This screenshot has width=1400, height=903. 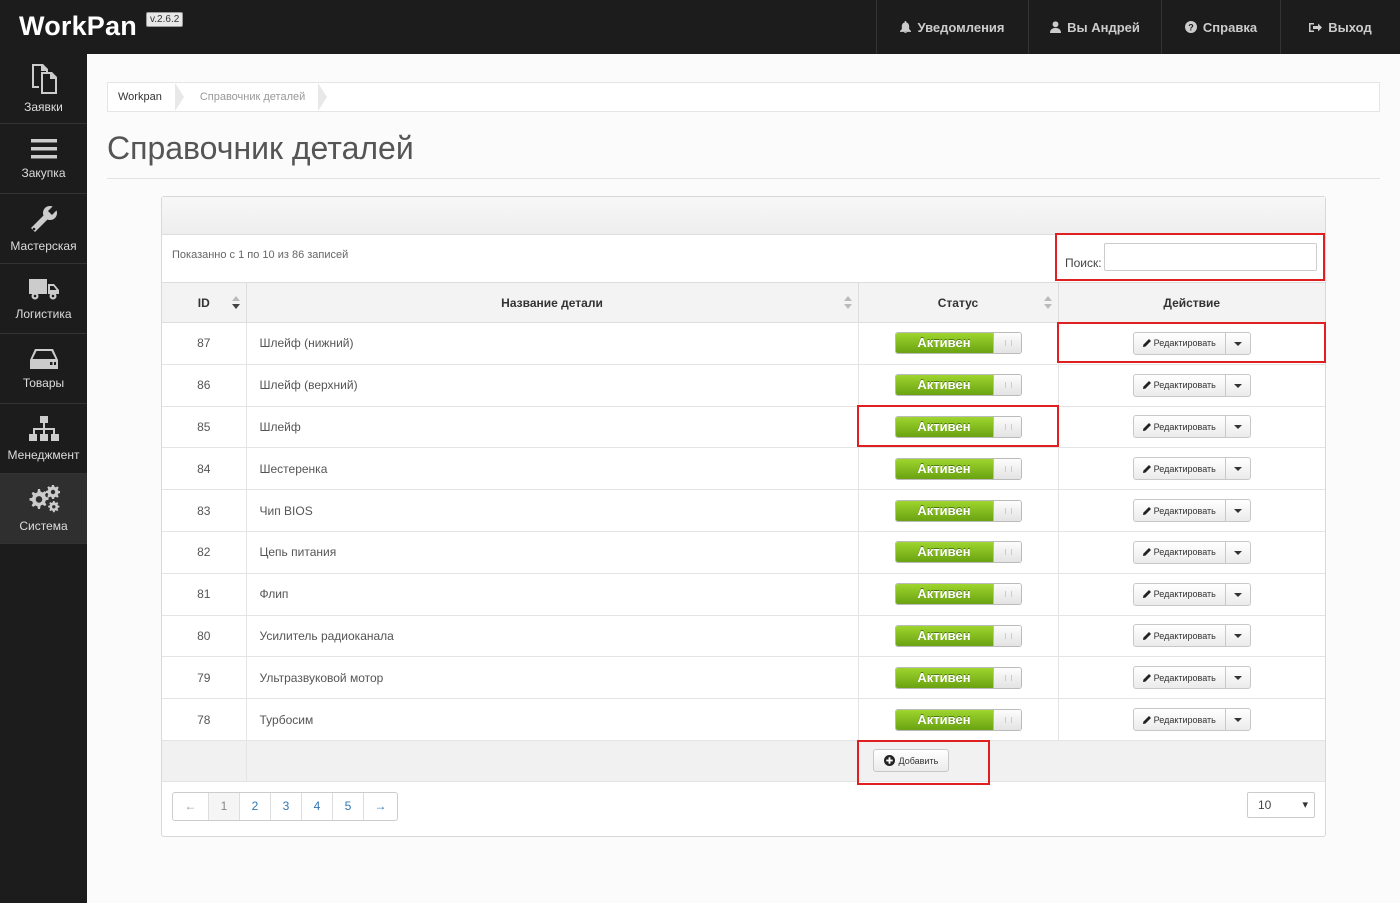 What do you see at coordinates (1210, 257) in the screenshot?
I see `search-input` at bounding box center [1210, 257].